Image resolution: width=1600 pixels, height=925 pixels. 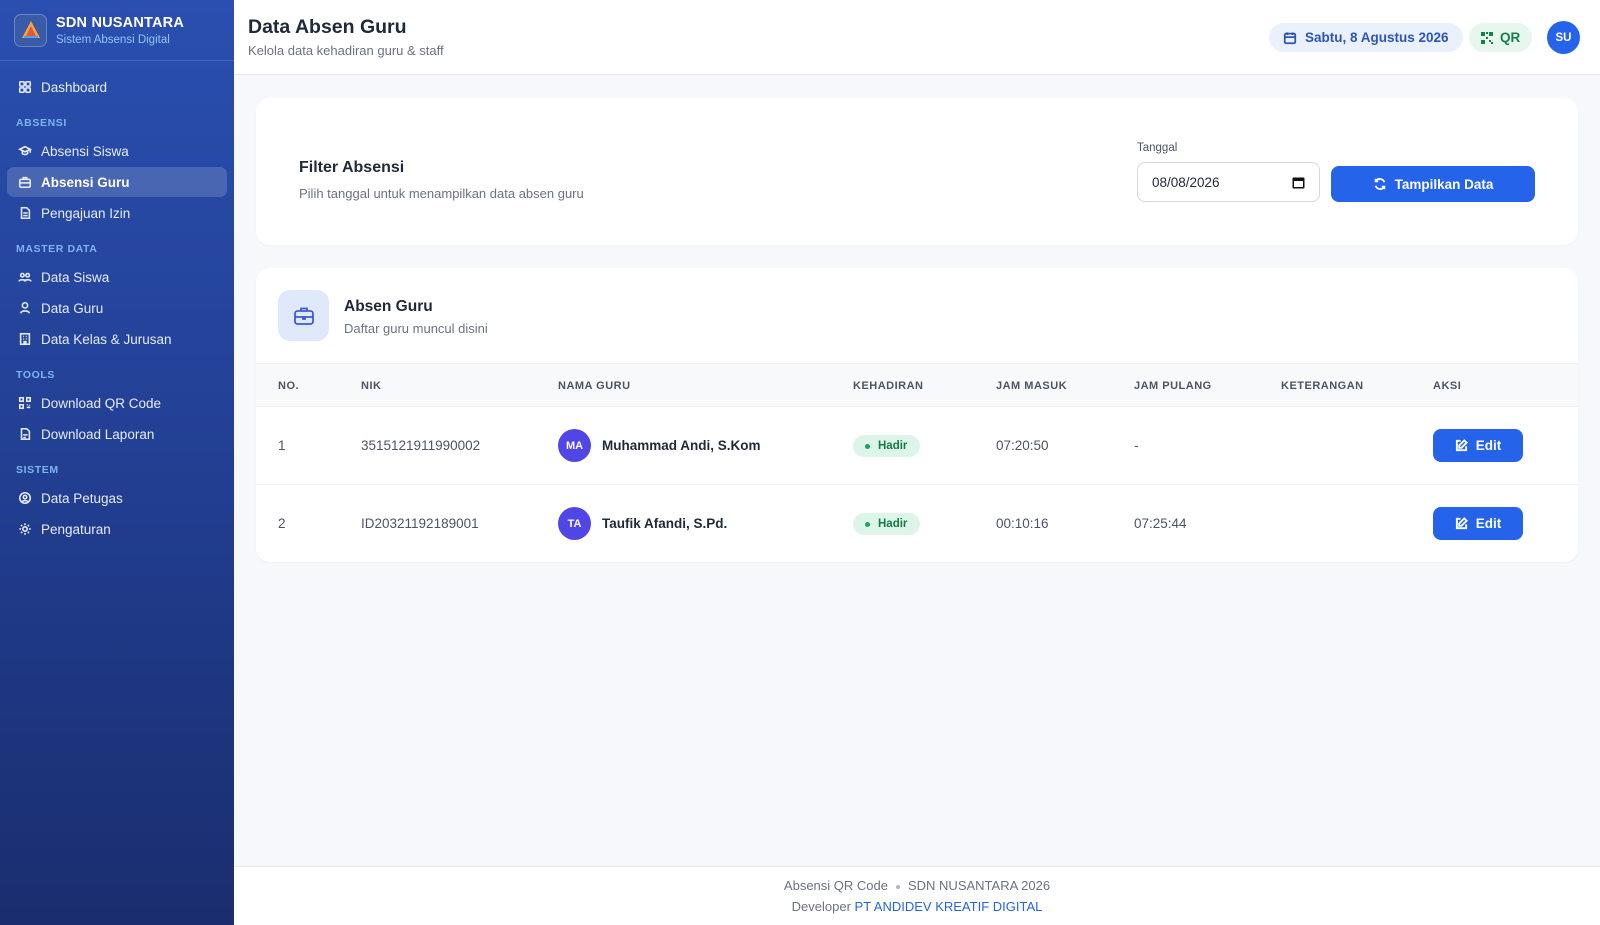 I want to click on column-header-kehadiran: KEHADIRAN, so click(x=888, y=386).